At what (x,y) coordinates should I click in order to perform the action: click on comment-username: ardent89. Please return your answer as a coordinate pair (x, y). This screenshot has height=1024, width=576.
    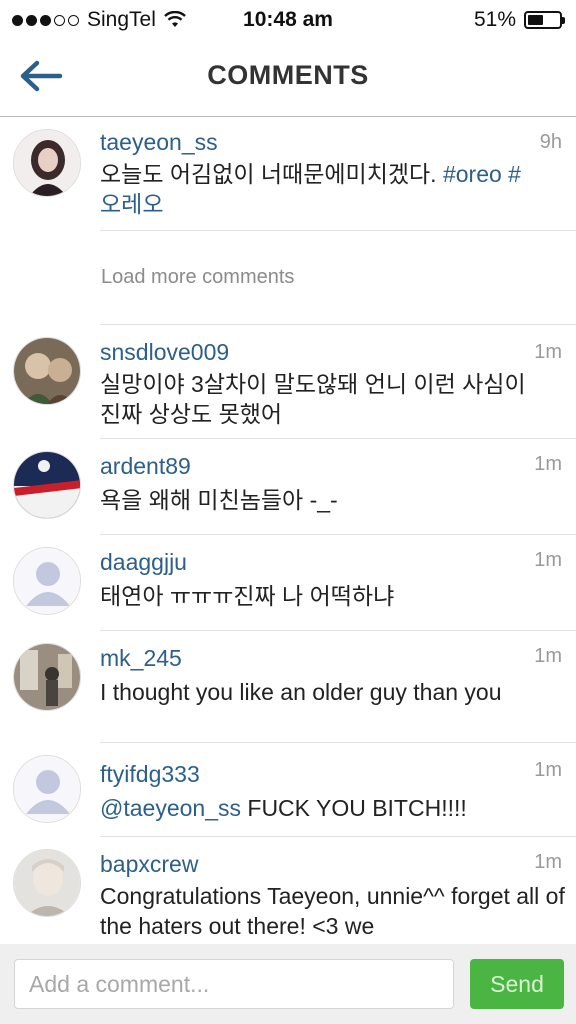
    Looking at the image, I should click on (145, 466).